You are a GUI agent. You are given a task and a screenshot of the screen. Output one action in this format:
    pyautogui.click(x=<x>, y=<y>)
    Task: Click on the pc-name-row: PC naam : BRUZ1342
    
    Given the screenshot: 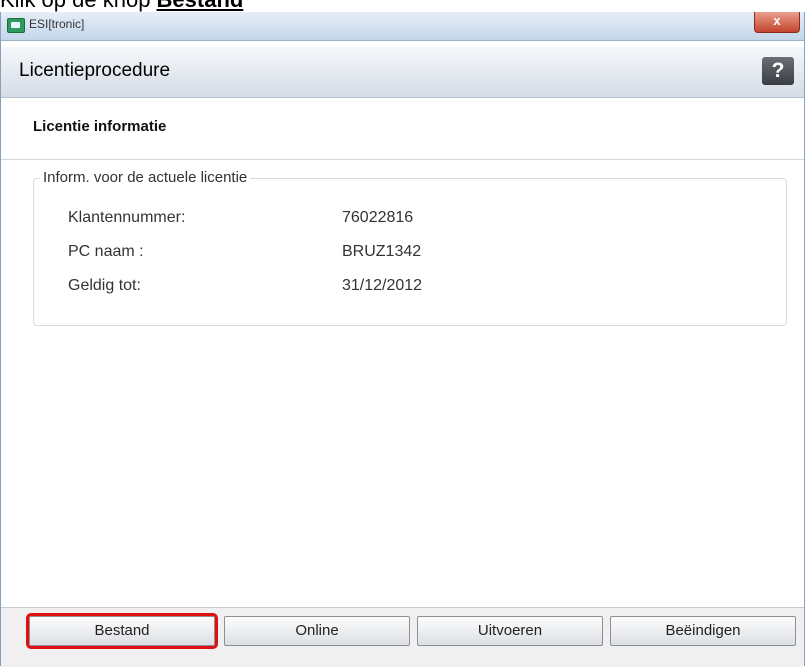 What is the action you would take?
    pyautogui.click(x=368, y=254)
    